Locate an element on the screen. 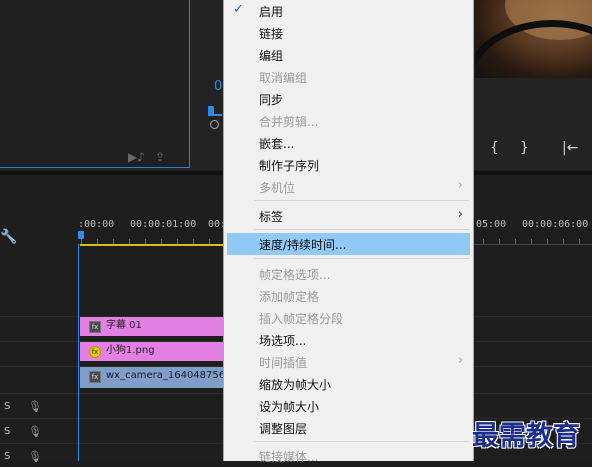 The image size is (592, 467). clip-label: 小狗1.png is located at coordinates (130, 350).